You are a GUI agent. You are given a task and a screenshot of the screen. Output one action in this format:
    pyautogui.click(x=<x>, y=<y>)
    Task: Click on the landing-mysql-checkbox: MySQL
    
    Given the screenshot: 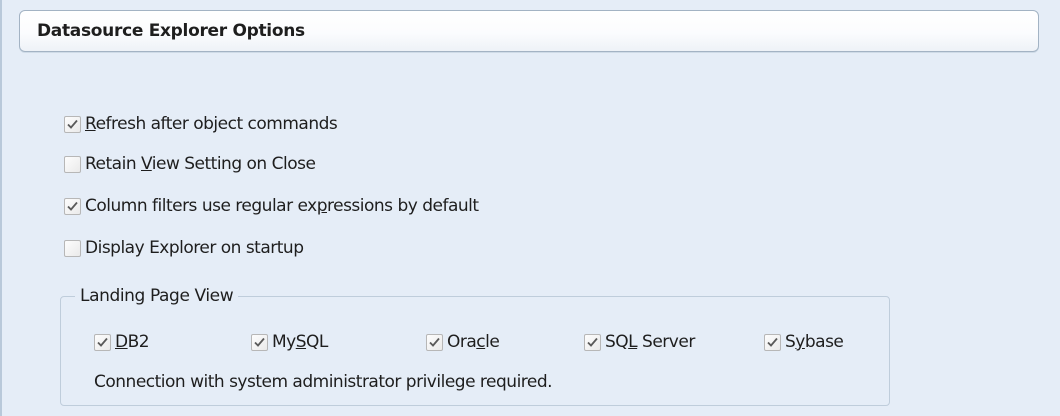 What is the action you would take?
    pyautogui.click(x=289, y=342)
    